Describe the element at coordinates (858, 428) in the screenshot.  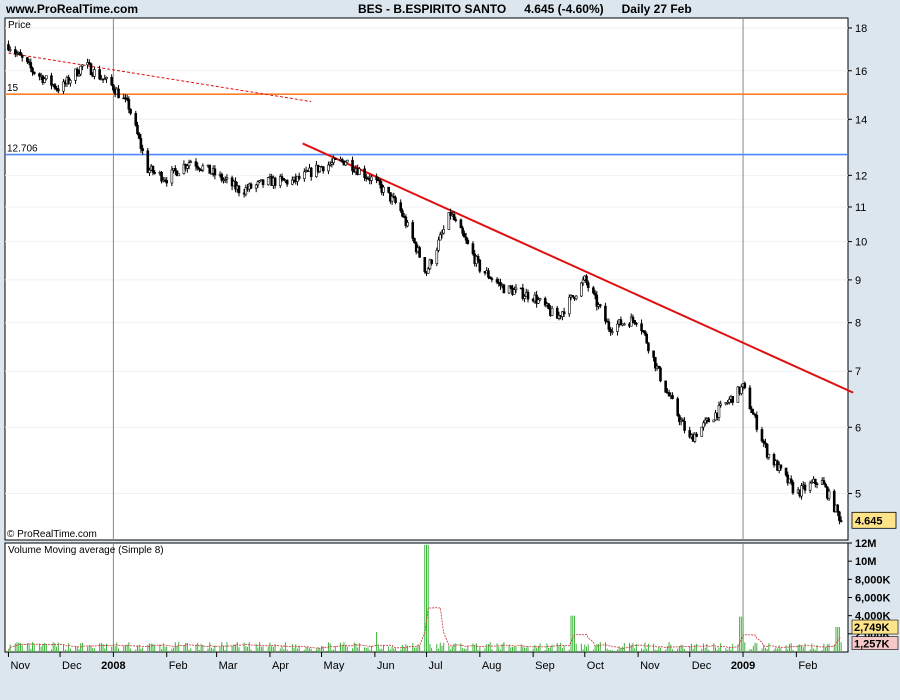
I see `price-tick-label: 6` at that location.